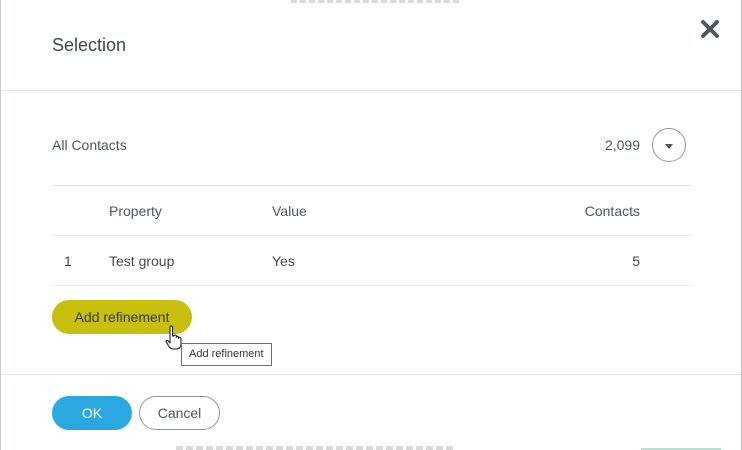  Describe the element at coordinates (289, 211) in the screenshot. I see `column-header-value: Value` at that location.